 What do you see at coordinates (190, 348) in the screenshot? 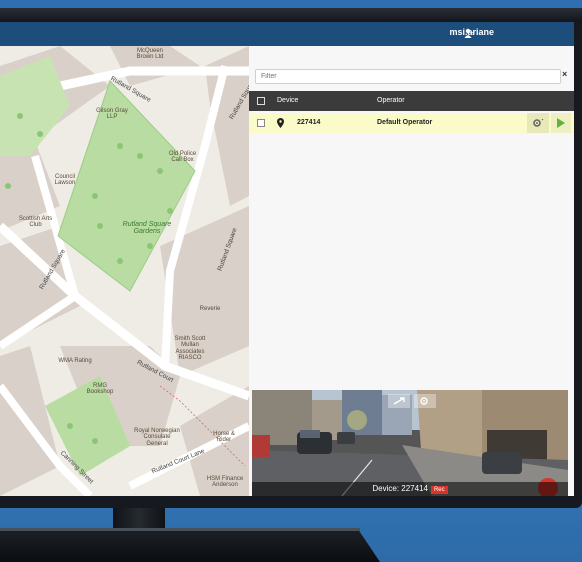
I see `poi-label: Smith Scott Mullan Associates RIASCO` at bounding box center [190, 348].